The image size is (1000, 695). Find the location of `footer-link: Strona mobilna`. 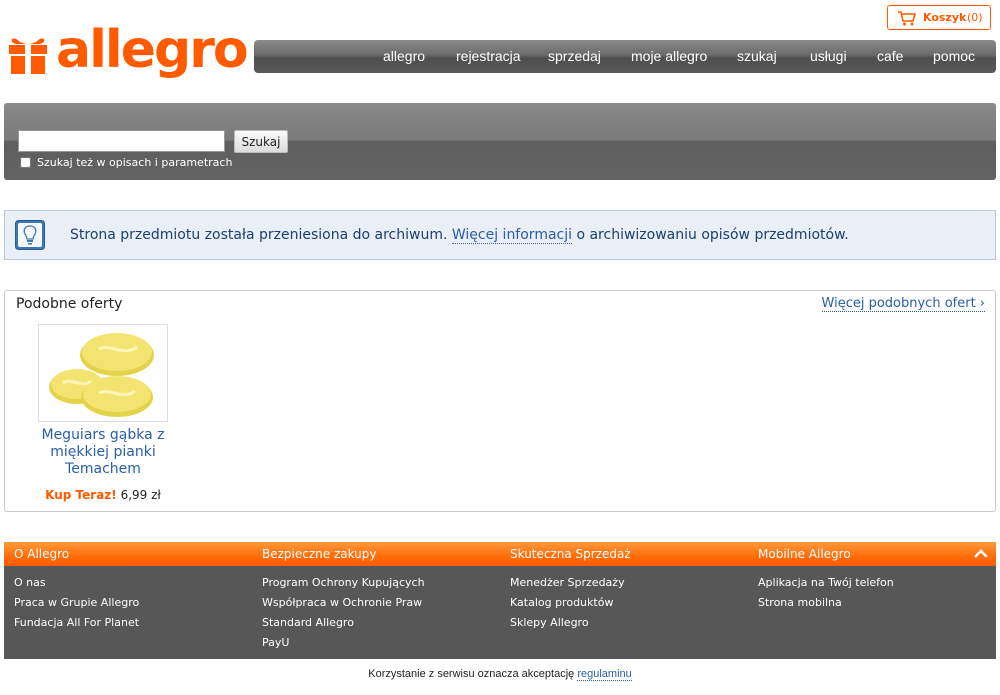

footer-link: Strona mobilna is located at coordinates (826, 603).